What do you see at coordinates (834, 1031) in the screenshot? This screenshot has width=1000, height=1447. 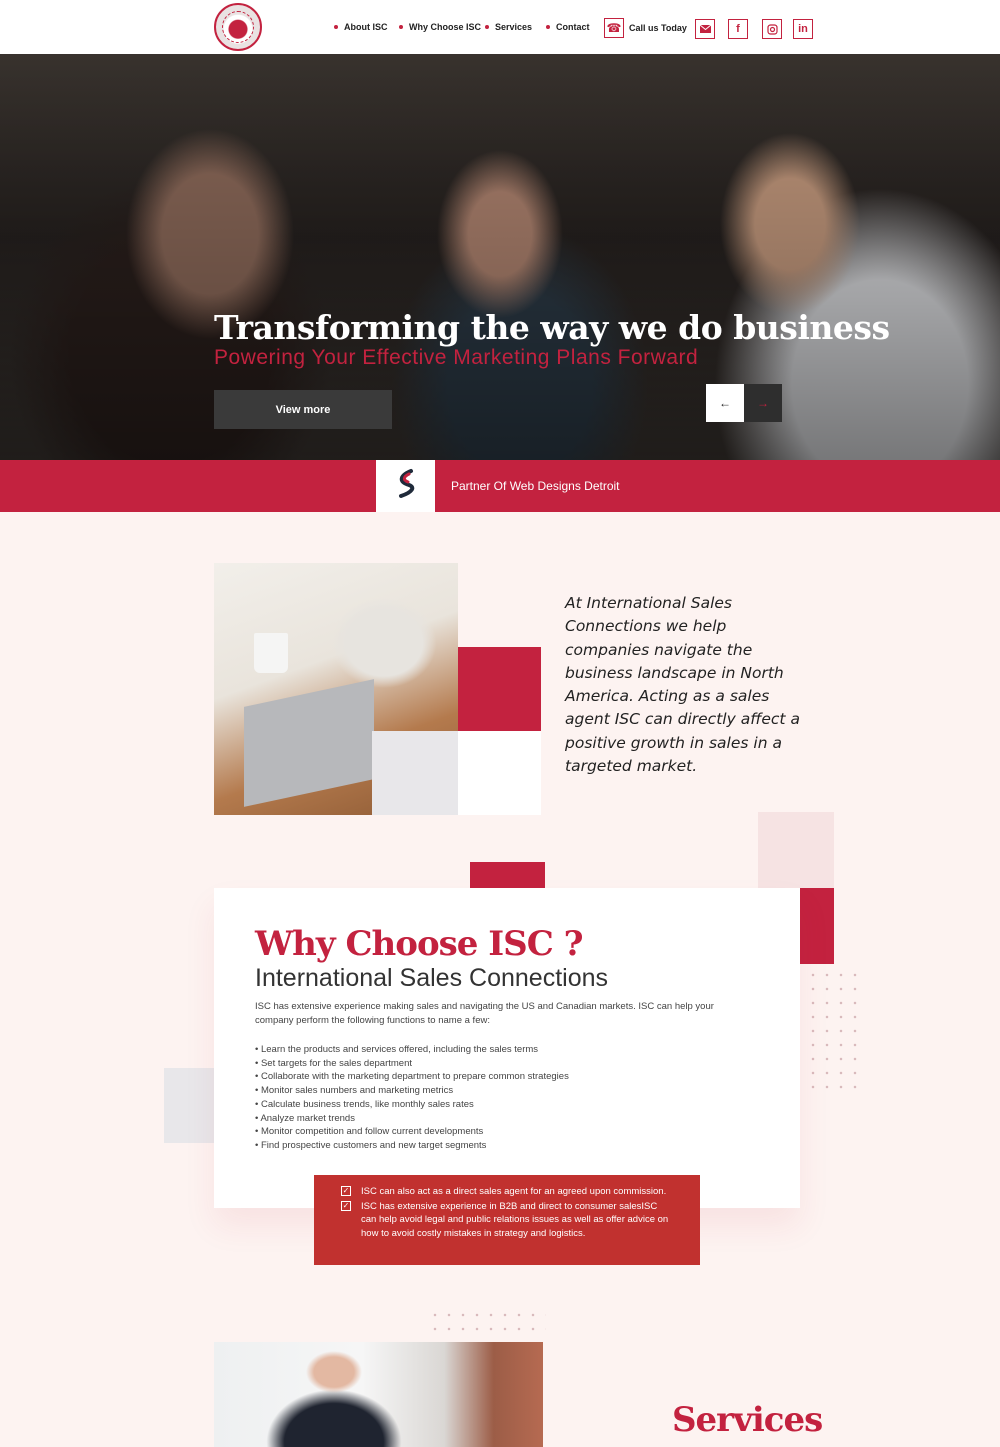 I see `decor-dot-grid` at bounding box center [834, 1031].